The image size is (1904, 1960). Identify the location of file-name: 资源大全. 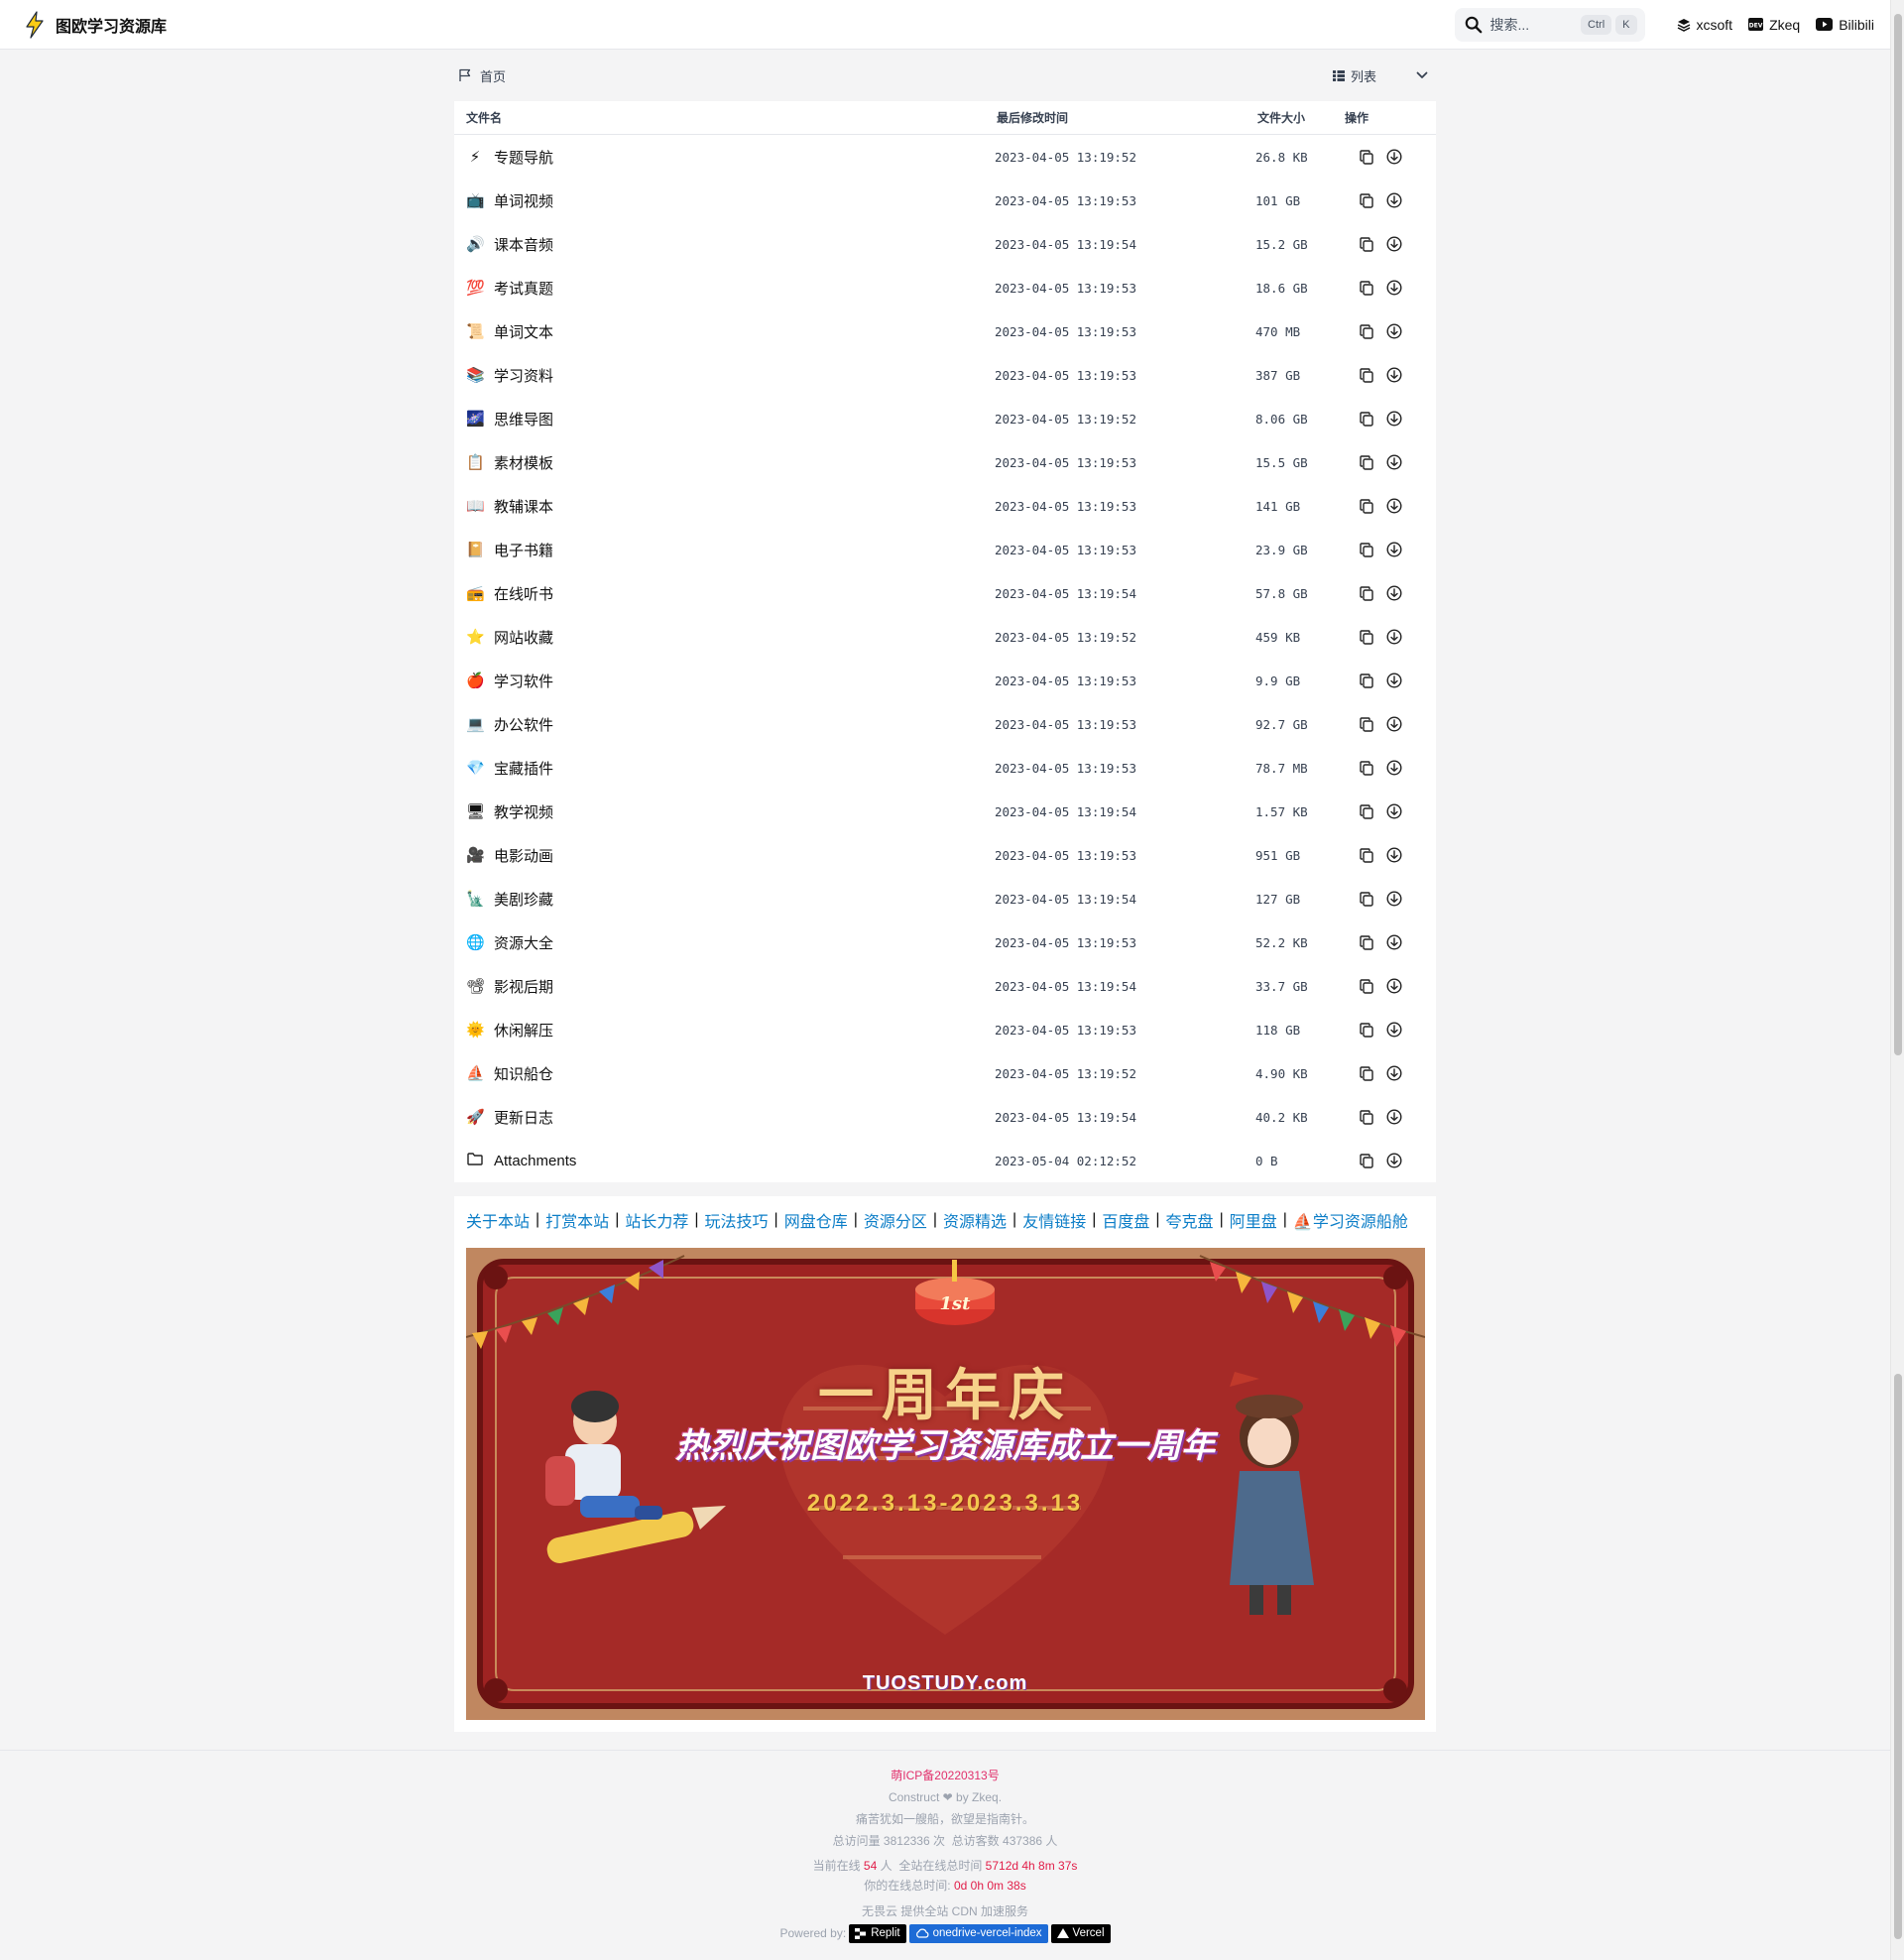
(523, 943).